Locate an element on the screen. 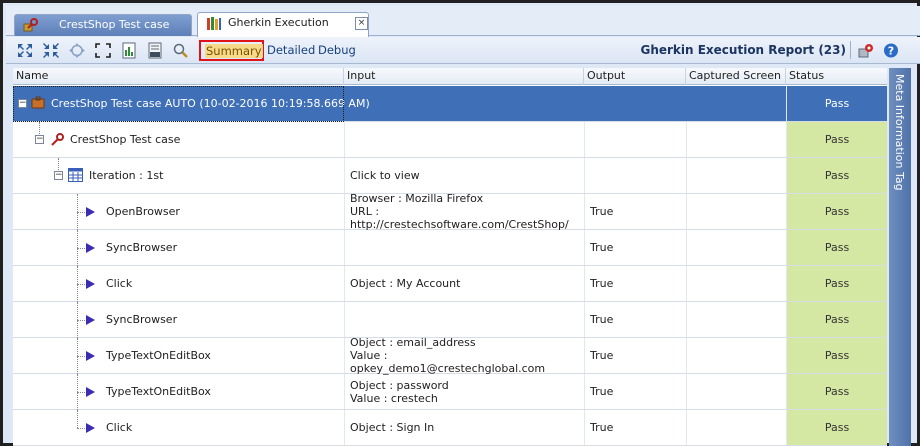  table-row: Click Object : Sign In True Pass is located at coordinates (450, 428).